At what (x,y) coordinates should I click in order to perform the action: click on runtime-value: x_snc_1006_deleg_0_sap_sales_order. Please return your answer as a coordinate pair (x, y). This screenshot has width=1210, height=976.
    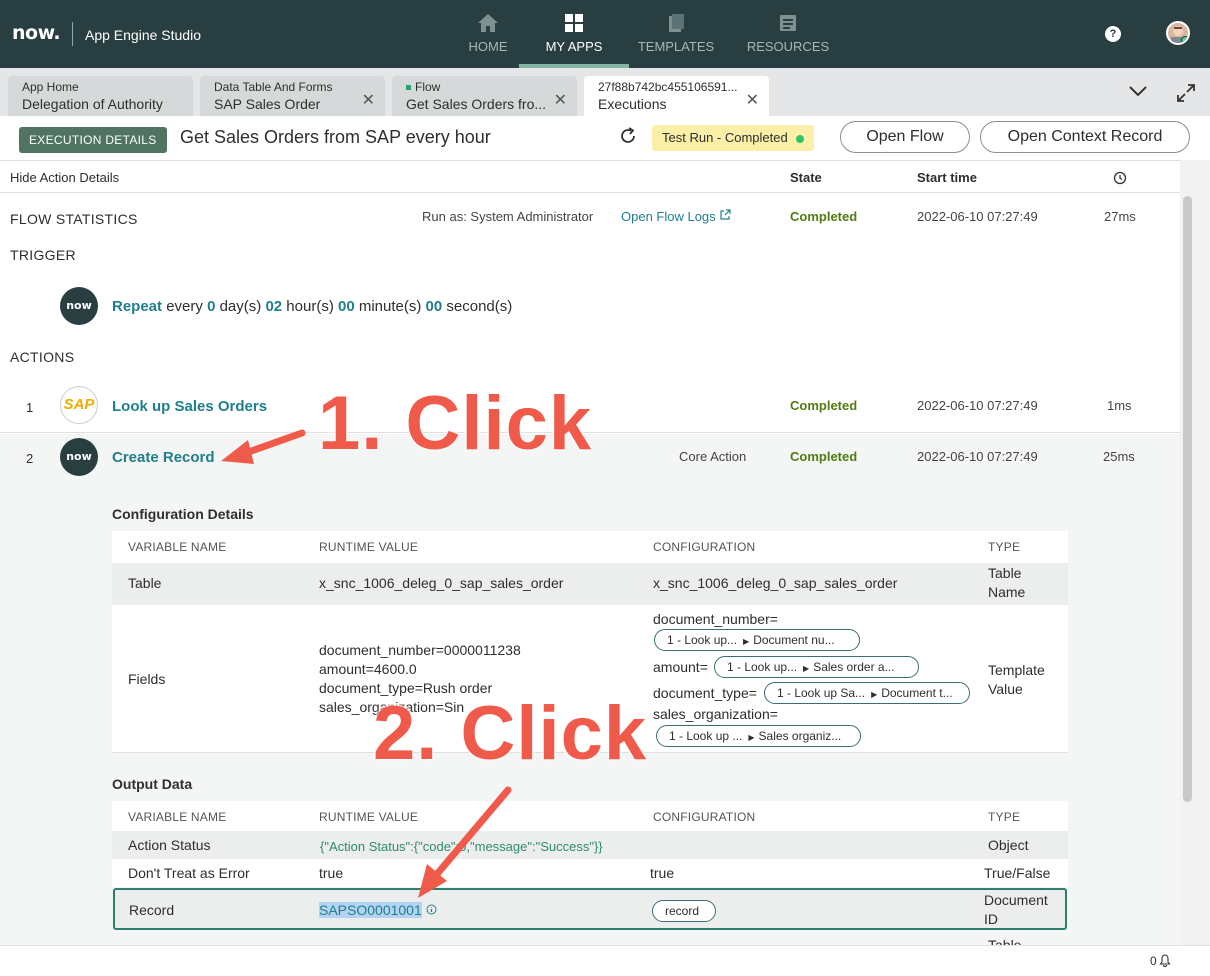
    Looking at the image, I should click on (441, 583).